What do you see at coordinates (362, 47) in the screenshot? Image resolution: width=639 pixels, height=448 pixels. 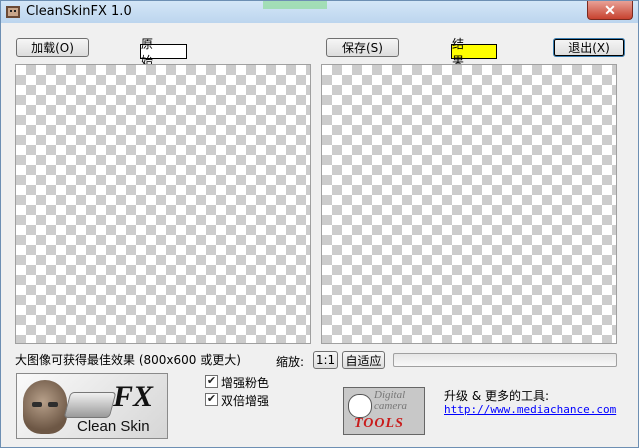 I see `save-button: 保存(S)` at bounding box center [362, 47].